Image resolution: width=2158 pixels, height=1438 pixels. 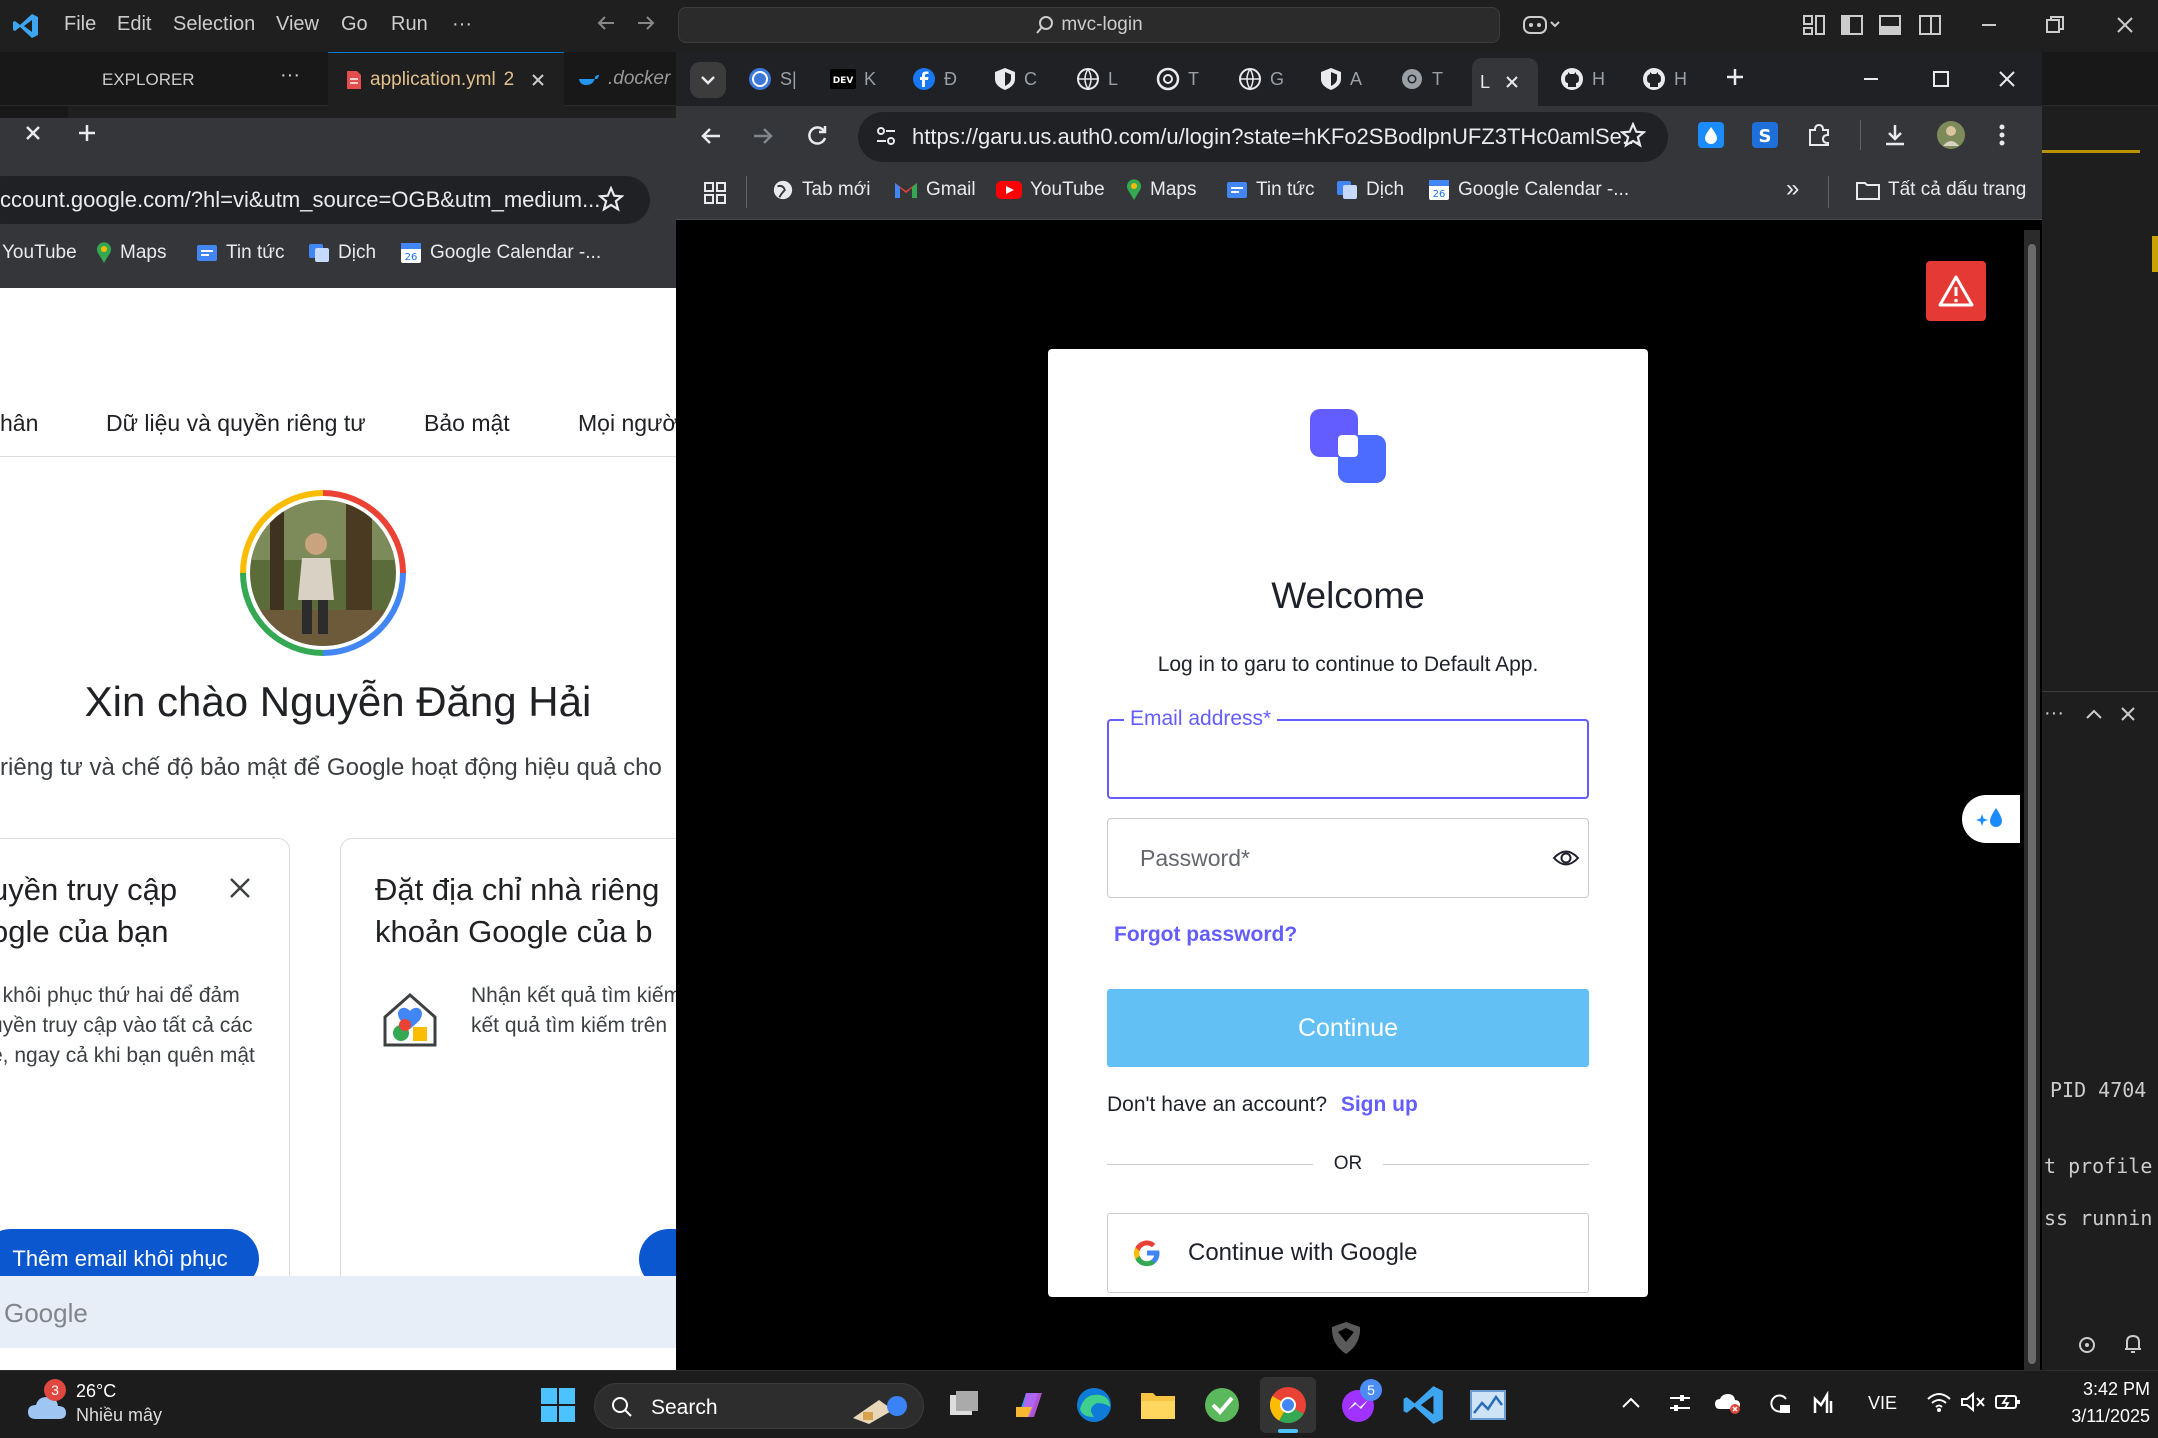 I want to click on download-icon, so click(x=1895, y=135).